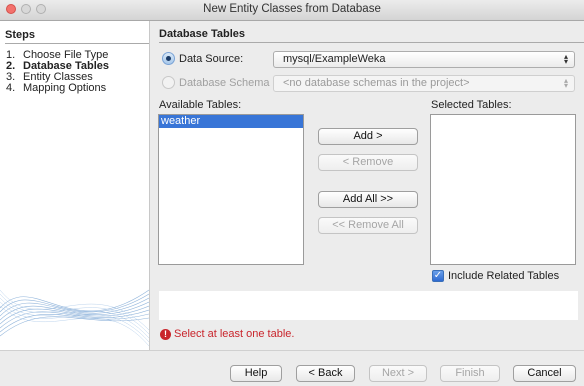 This screenshot has height=386, width=584. I want to click on add-all-button: Add All >>, so click(368, 199).